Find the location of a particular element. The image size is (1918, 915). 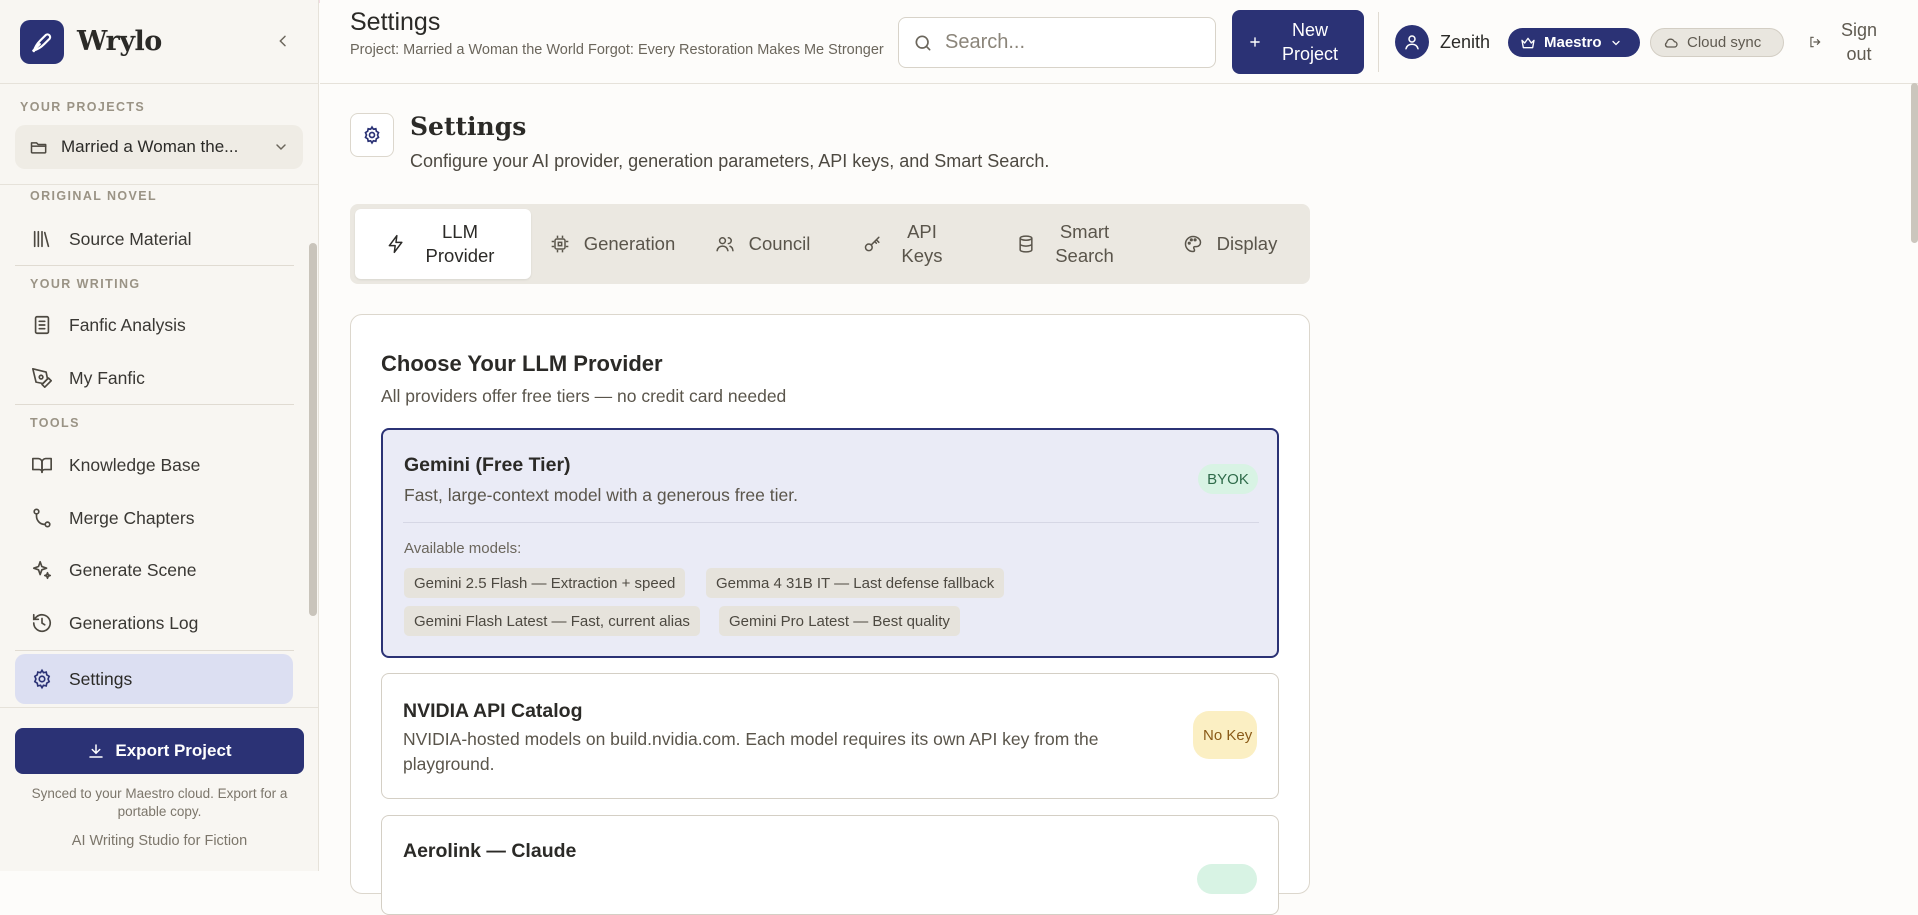

cpu-icon is located at coordinates (560, 244).